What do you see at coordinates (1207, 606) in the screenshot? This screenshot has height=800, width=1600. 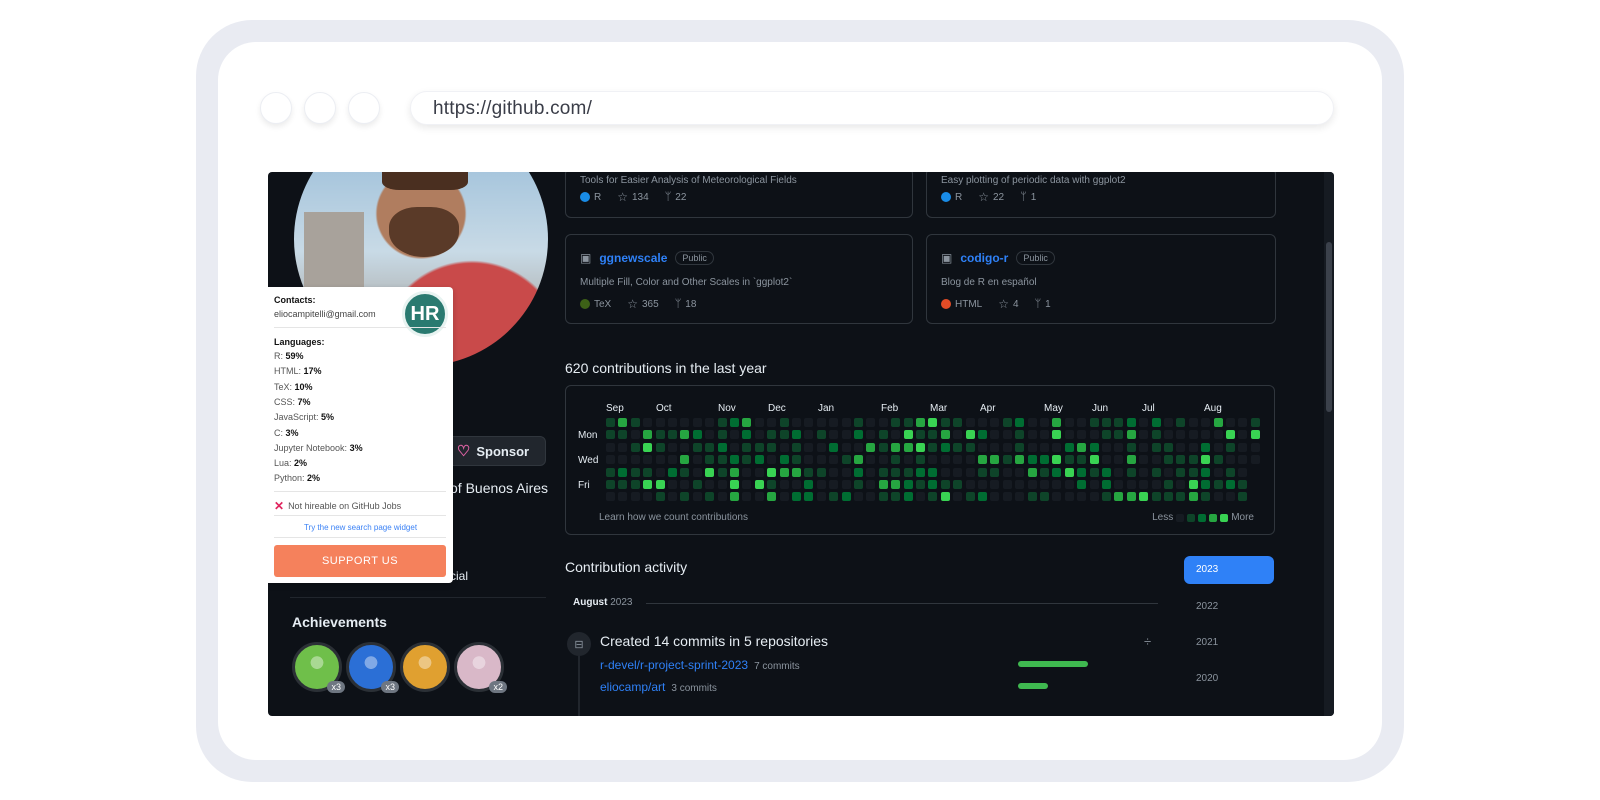 I see `year-link: 2022` at bounding box center [1207, 606].